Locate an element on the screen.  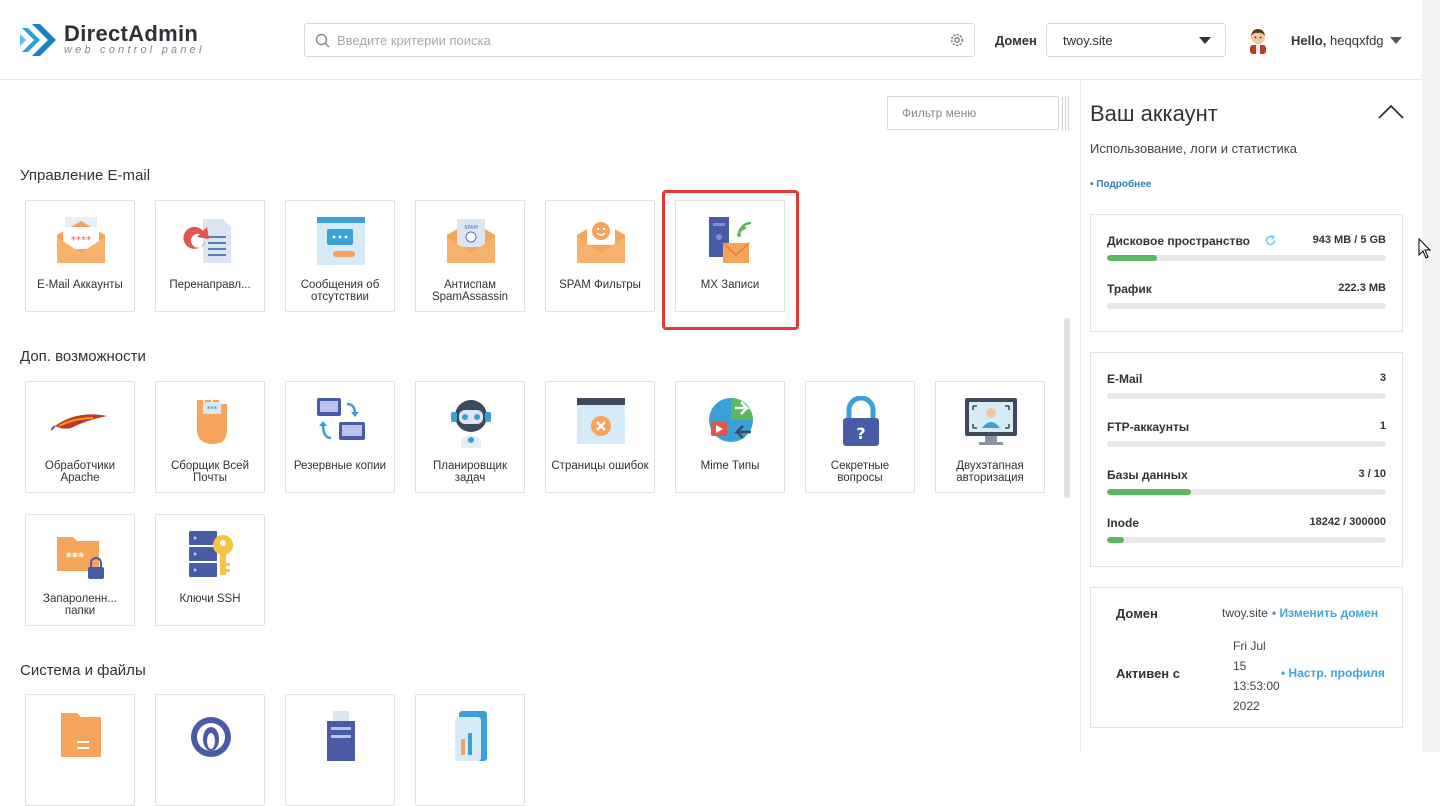
stat-traffic: Трафик 222.3 MB is located at coordinates (1246, 297).